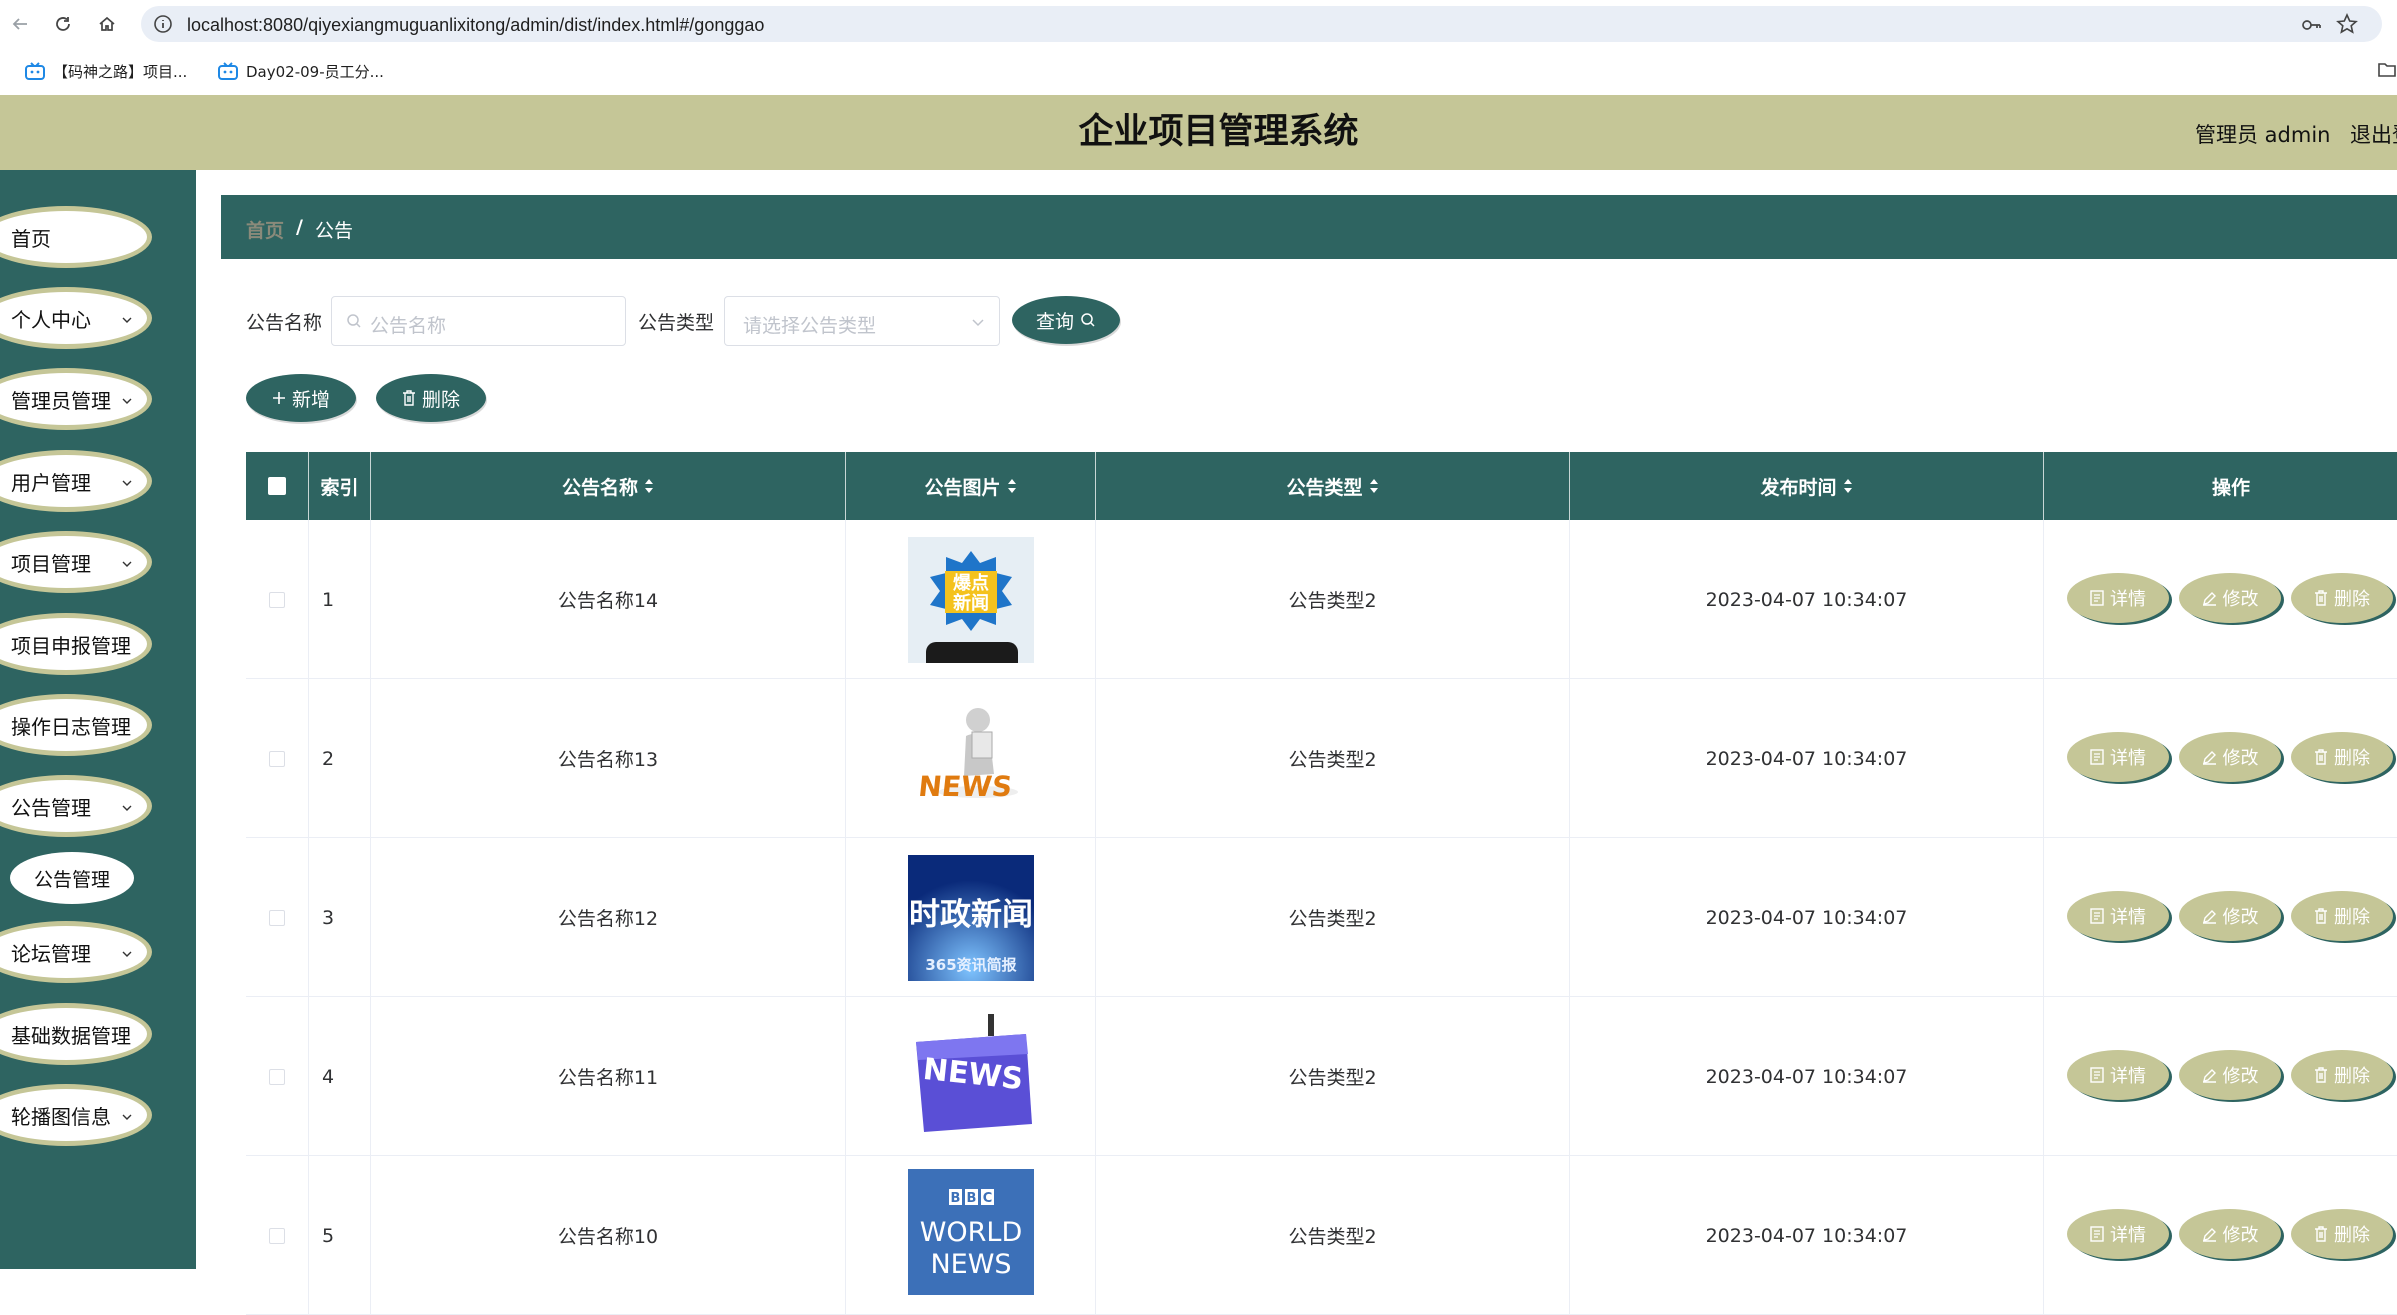  I want to click on sidebar-item-forum: 论坛管理, so click(76, 952).